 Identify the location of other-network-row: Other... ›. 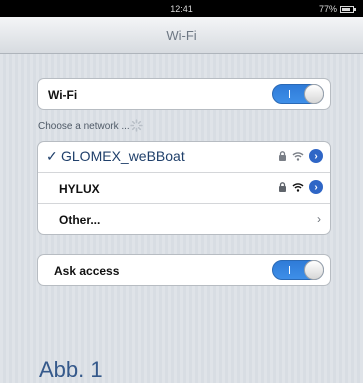
(184, 219).